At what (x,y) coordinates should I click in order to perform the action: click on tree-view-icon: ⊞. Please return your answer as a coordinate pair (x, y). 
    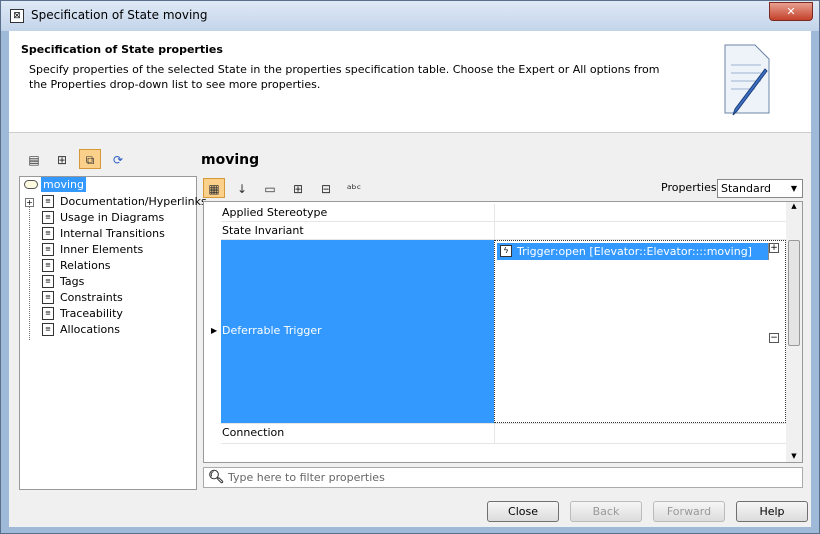
    Looking at the image, I should click on (62, 160).